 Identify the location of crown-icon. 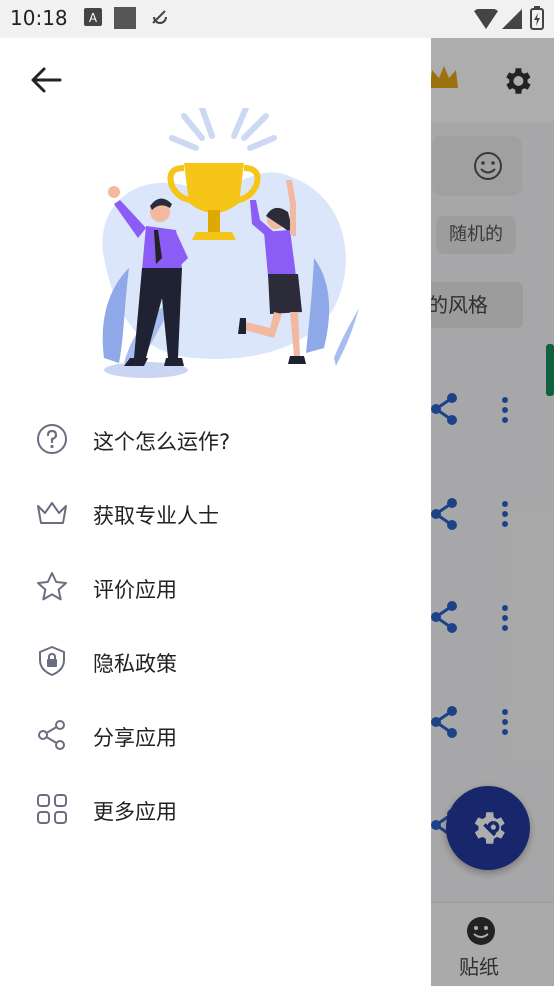
(52, 513).